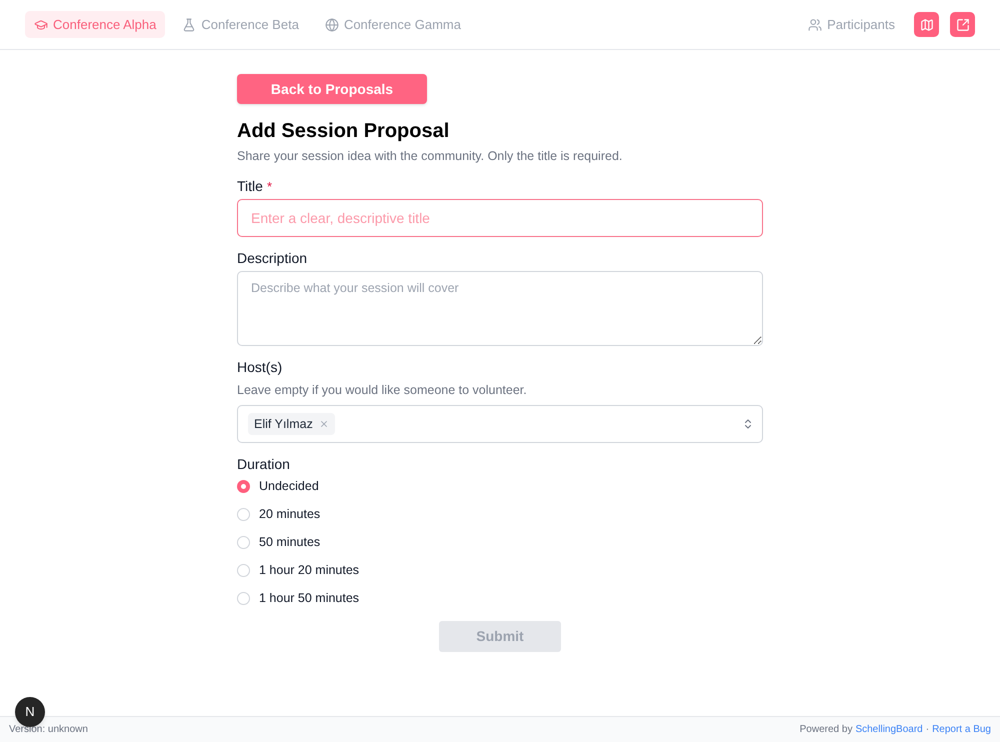 The height and width of the screenshot is (742, 1000). I want to click on page-heading: Add Session Proposal, so click(343, 131).